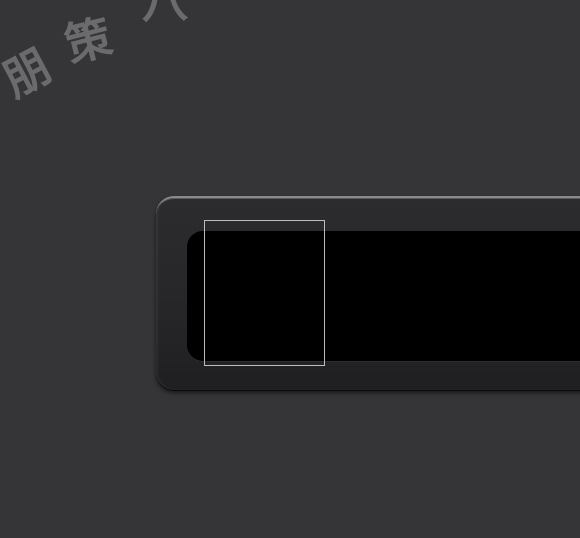 The height and width of the screenshot is (538, 580). Describe the element at coordinates (164, 14) in the screenshot. I see `watermark-char-3: 八` at that location.